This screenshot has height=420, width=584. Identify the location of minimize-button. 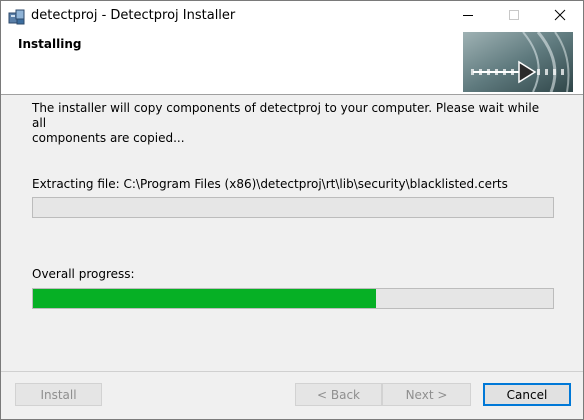
(468, 16).